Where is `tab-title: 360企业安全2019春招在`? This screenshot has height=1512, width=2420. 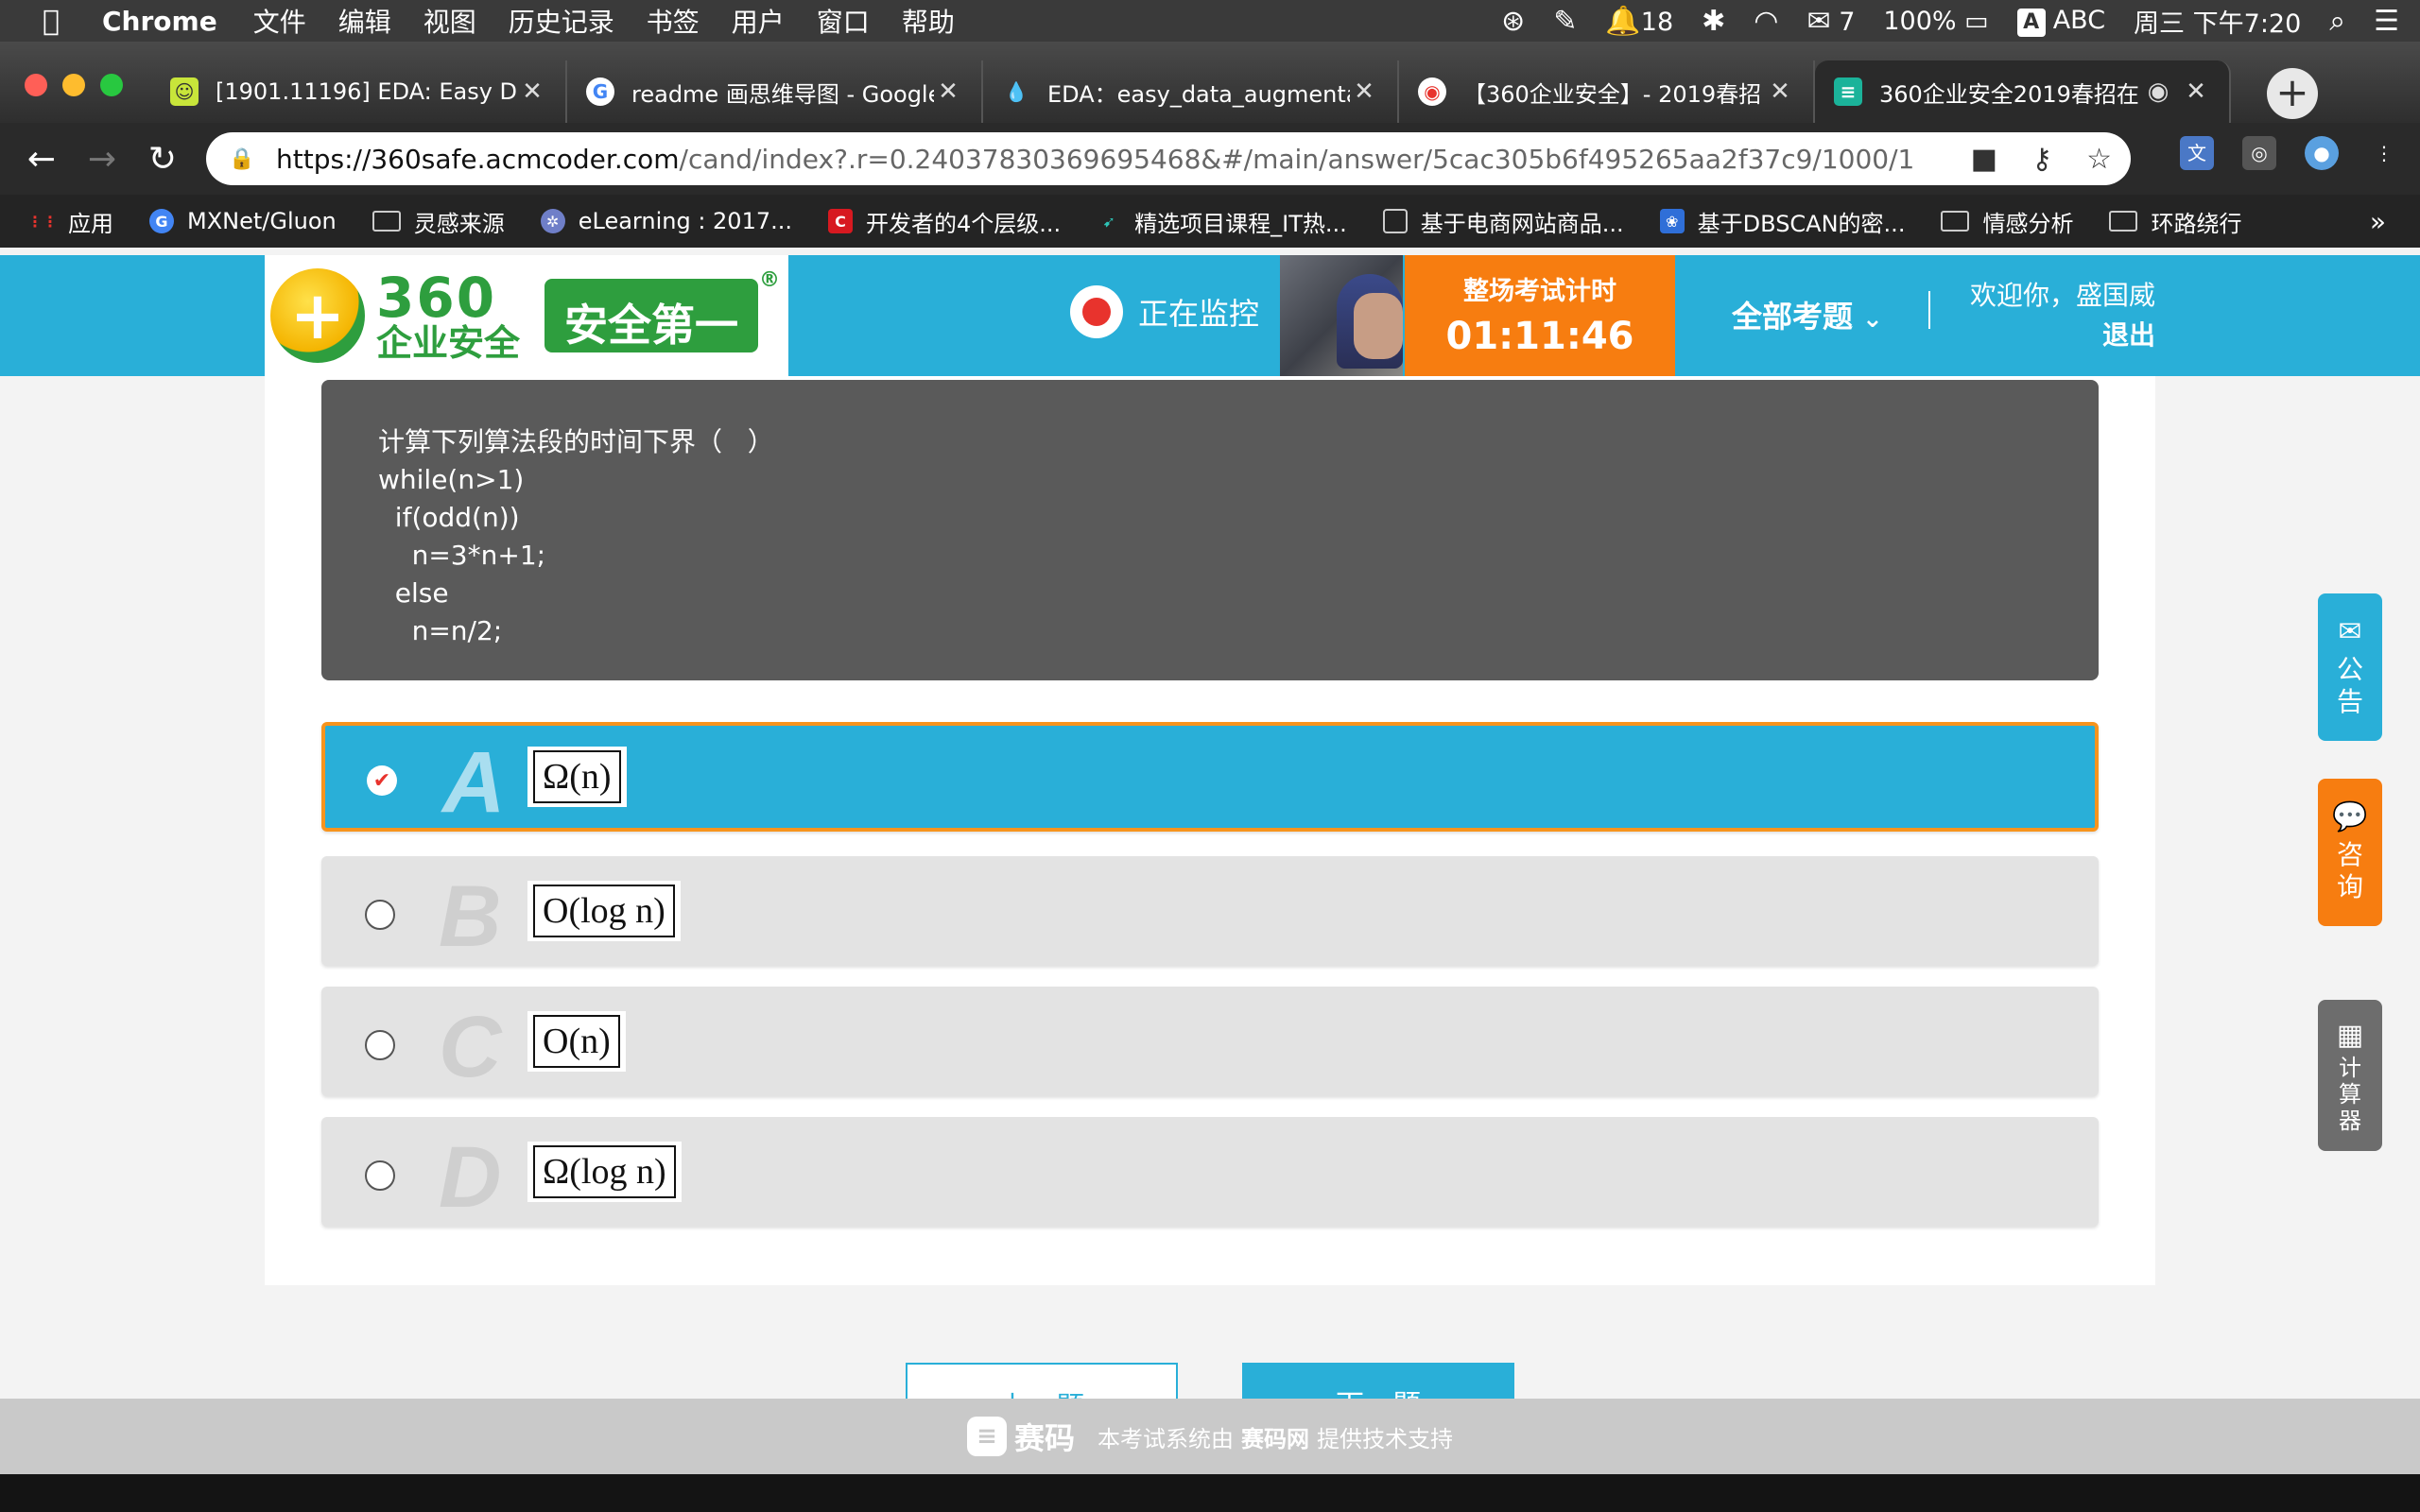 tab-title: 360企业安全2019春招在 is located at coordinates (2009, 94).